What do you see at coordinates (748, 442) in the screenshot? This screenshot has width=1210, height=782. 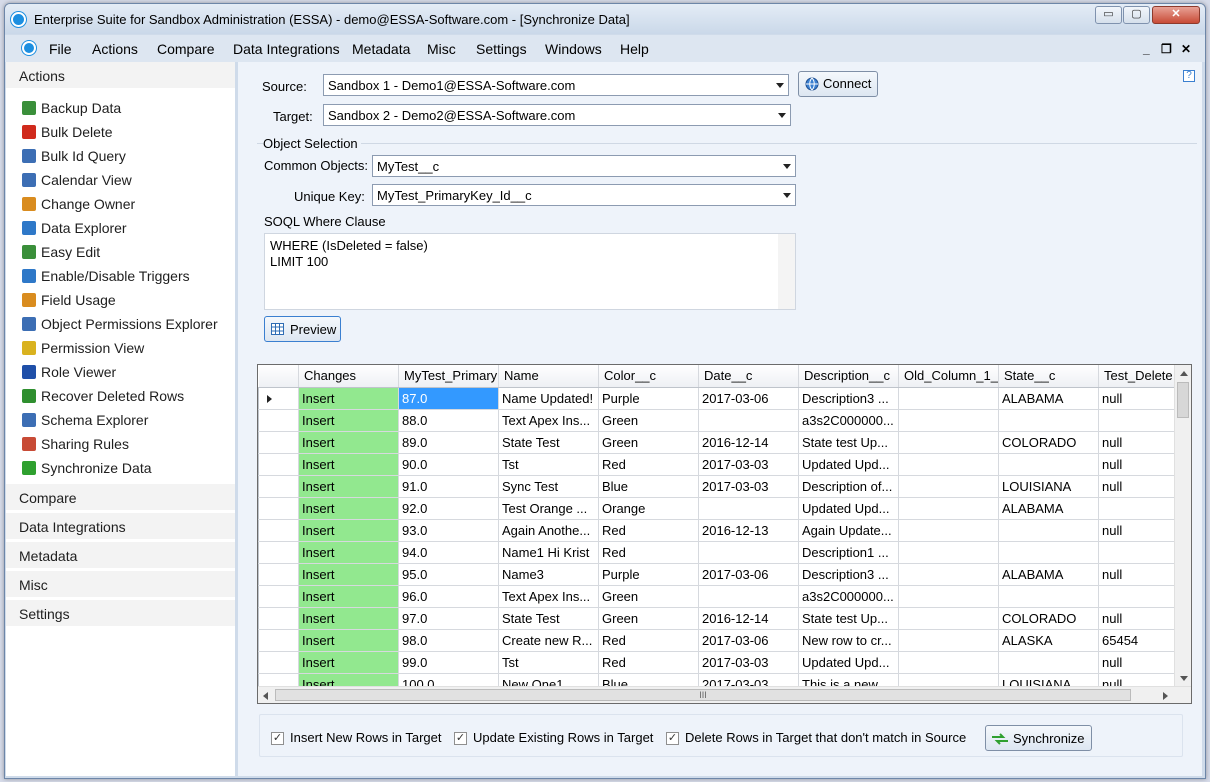 I see `table-cell: 2016-12-14` at bounding box center [748, 442].